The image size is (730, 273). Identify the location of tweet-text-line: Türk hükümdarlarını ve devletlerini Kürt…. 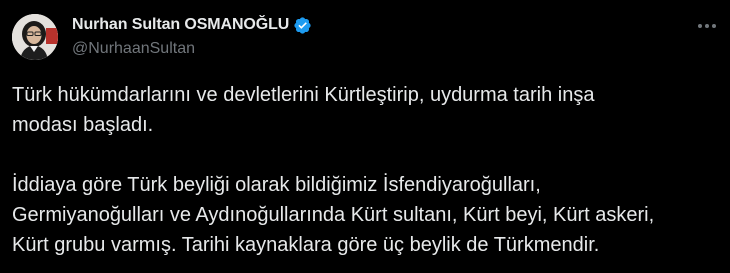
(303, 95).